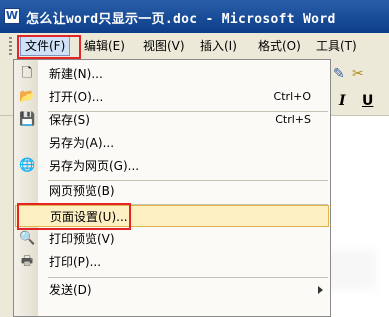 This screenshot has width=389, height=317. I want to click on save-icon: 💾, so click(27, 119).